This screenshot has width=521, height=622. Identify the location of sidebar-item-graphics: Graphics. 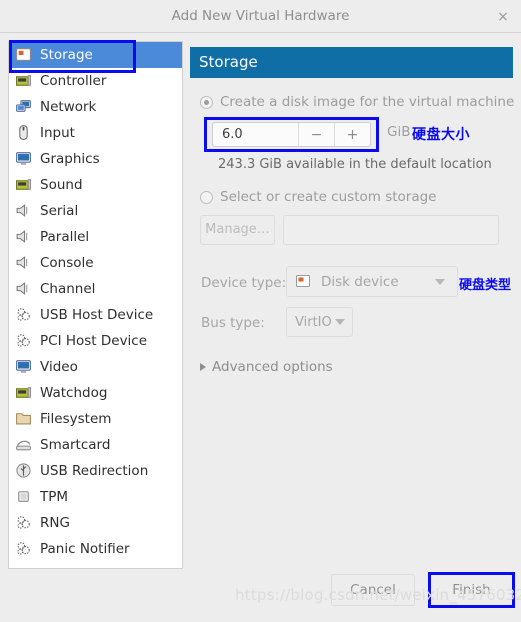
(95, 159).